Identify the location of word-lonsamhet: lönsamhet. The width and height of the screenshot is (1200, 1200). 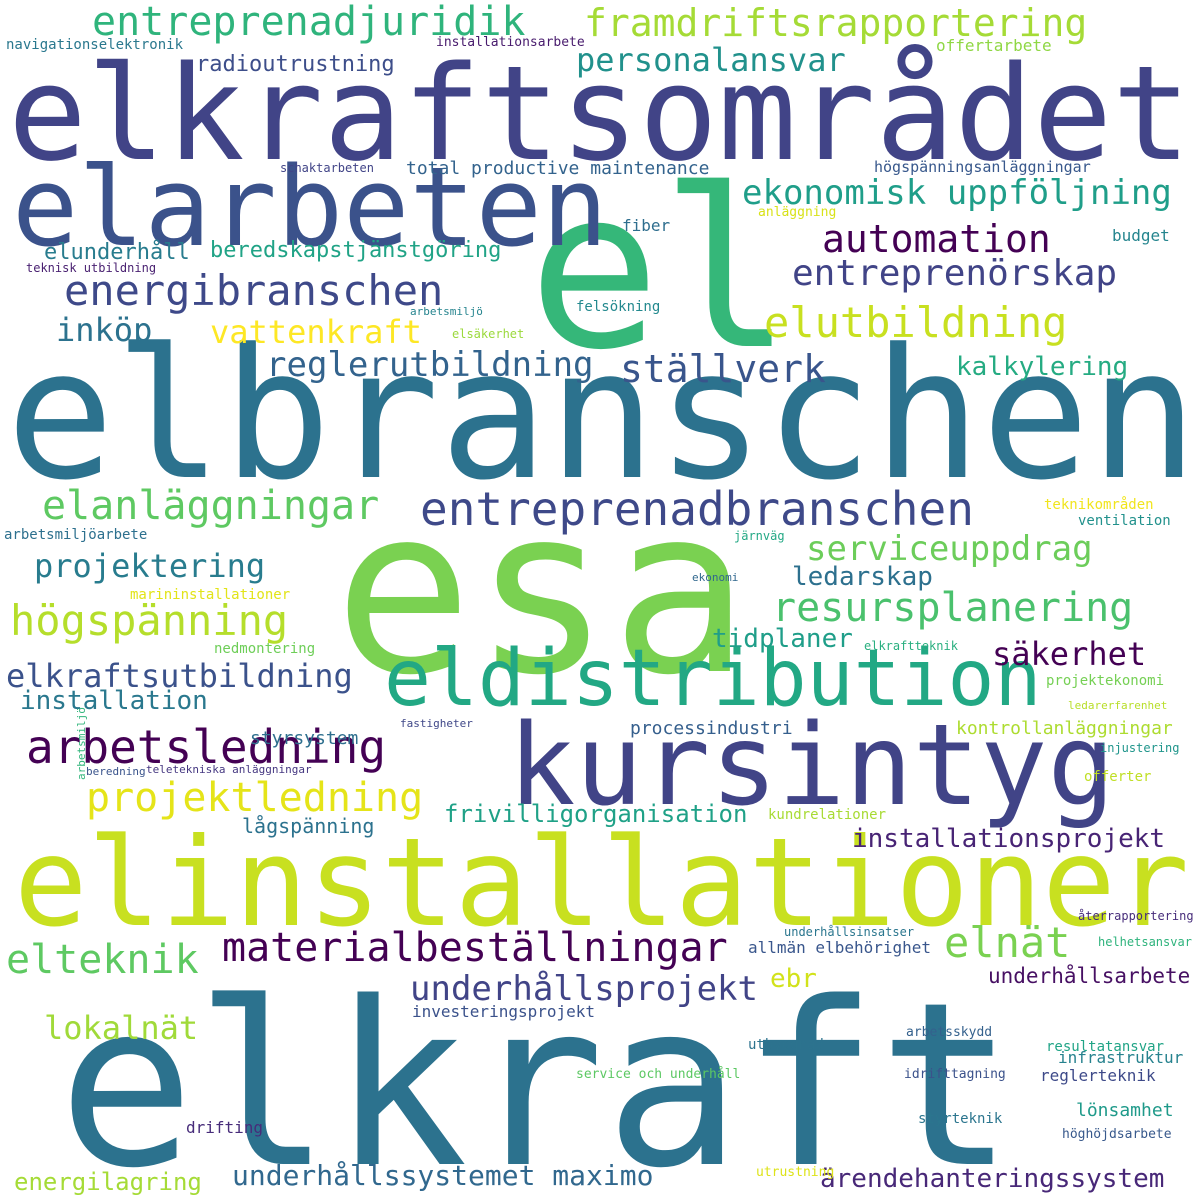
(1125, 1110).